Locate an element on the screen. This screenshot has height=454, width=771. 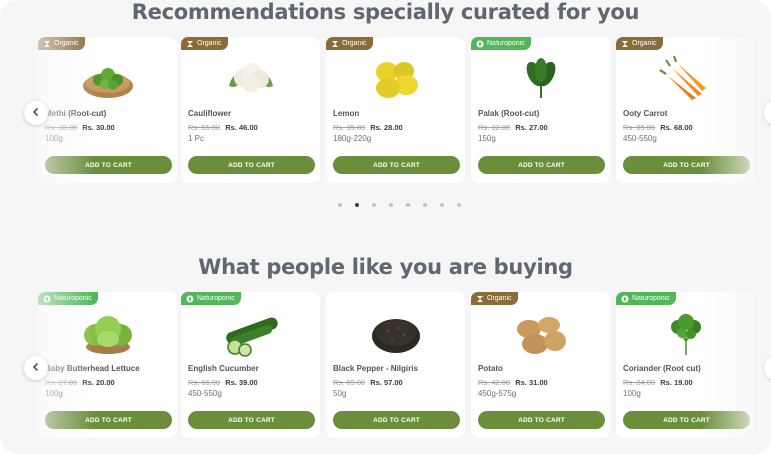
sale-price: Rs. 30.00 is located at coordinates (98, 127).